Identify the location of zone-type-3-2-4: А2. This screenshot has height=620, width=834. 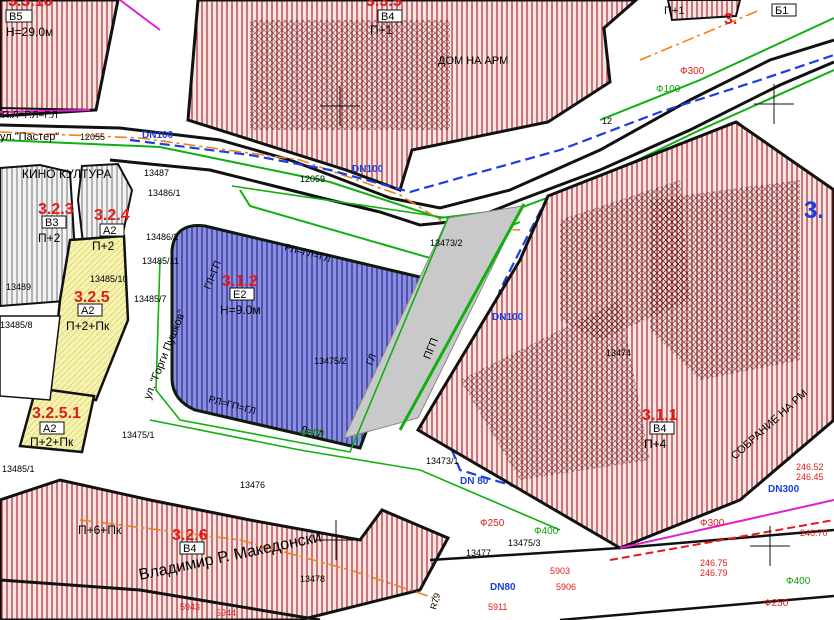
(109, 231).